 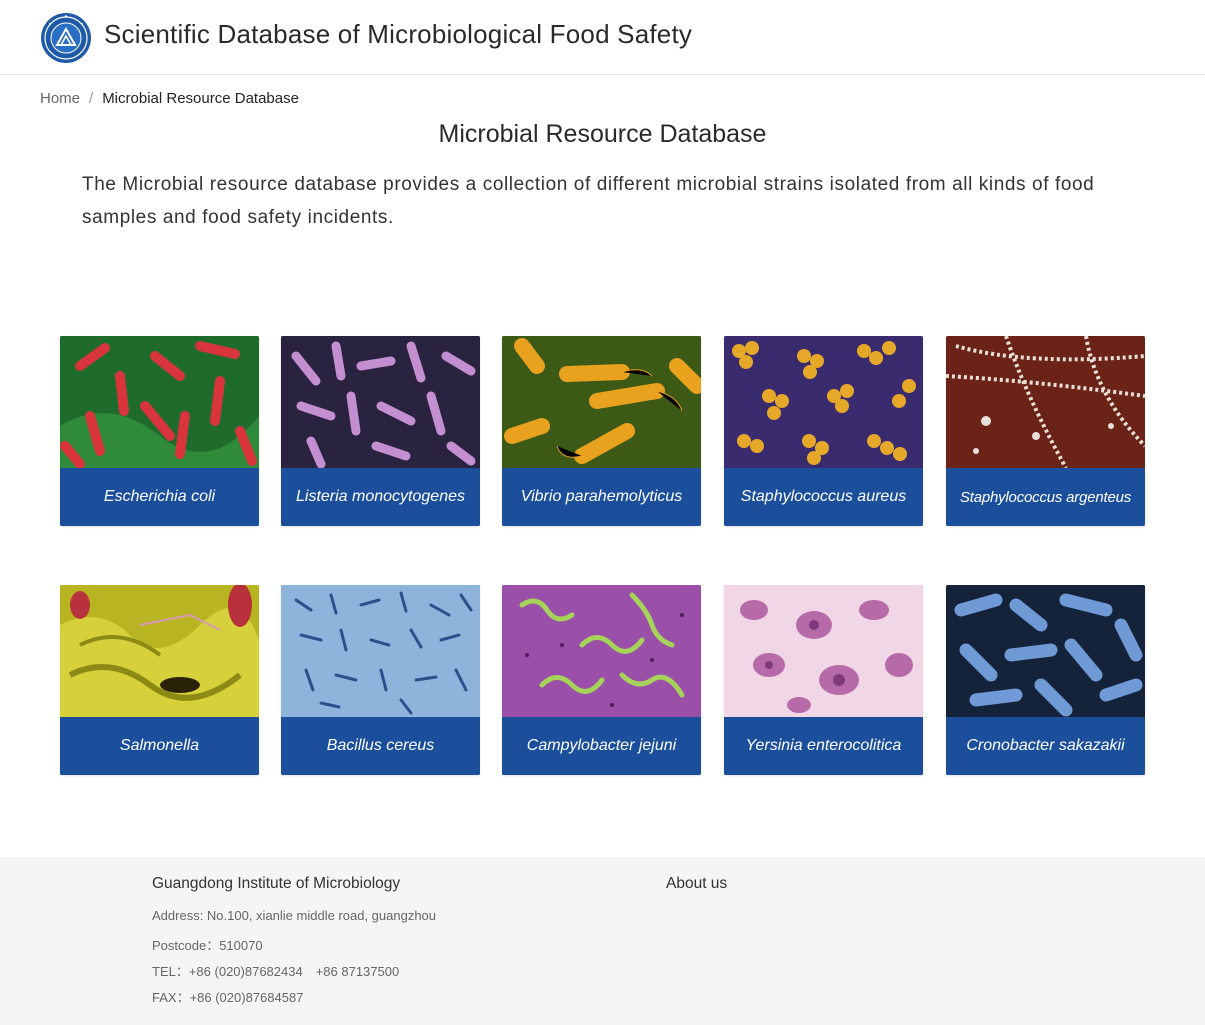 I want to click on breadcrumb: Home / Microbial Resource Database, so click(x=169, y=98).